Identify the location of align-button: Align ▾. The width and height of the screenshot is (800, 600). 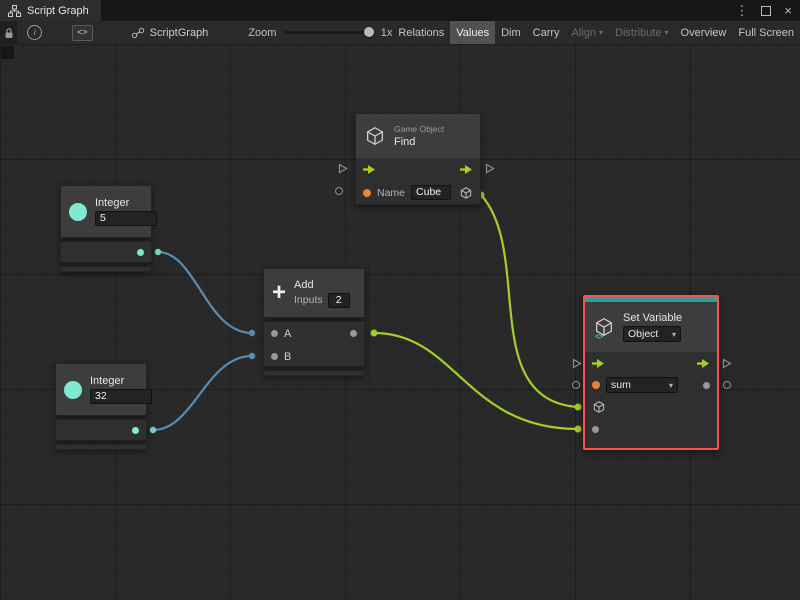
(587, 32).